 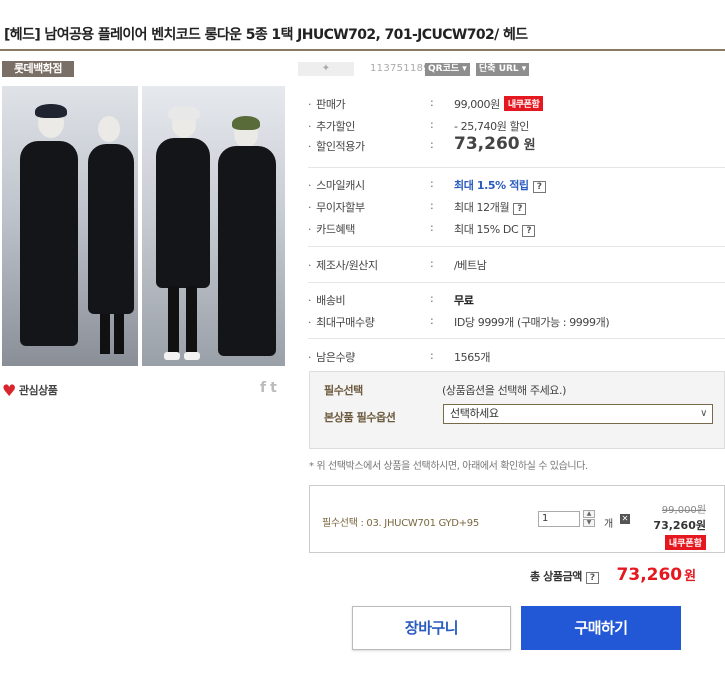 I want to click on wishlist-button: ♥ 관심상품, so click(x=30, y=390).